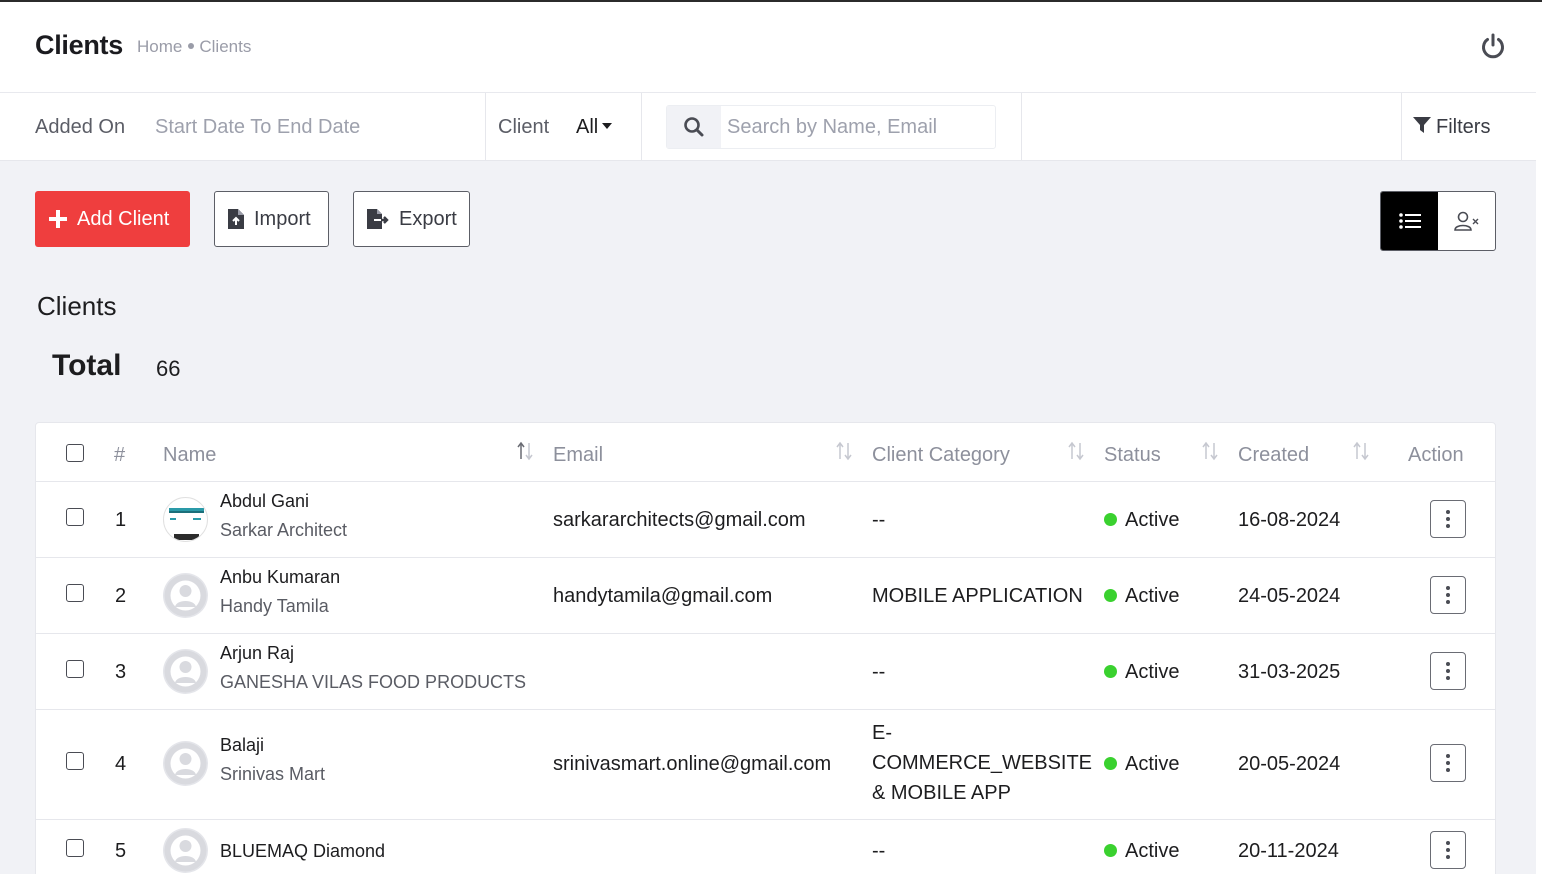 Image resolution: width=1542 pixels, height=874 pixels. Describe the element at coordinates (1289, 764) in the screenshot. I see `created-date: 20-05-2024` at that location.